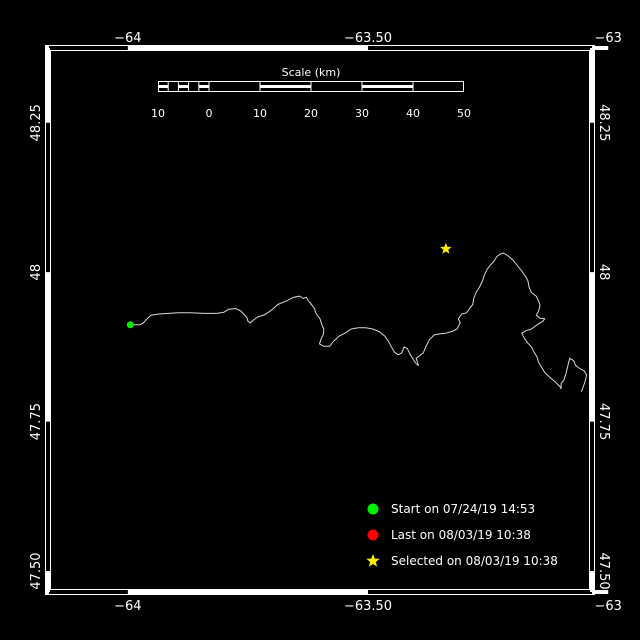 This screenshot has width=640, height=640. I want to click on legend-start-dot, so click(373, 509).